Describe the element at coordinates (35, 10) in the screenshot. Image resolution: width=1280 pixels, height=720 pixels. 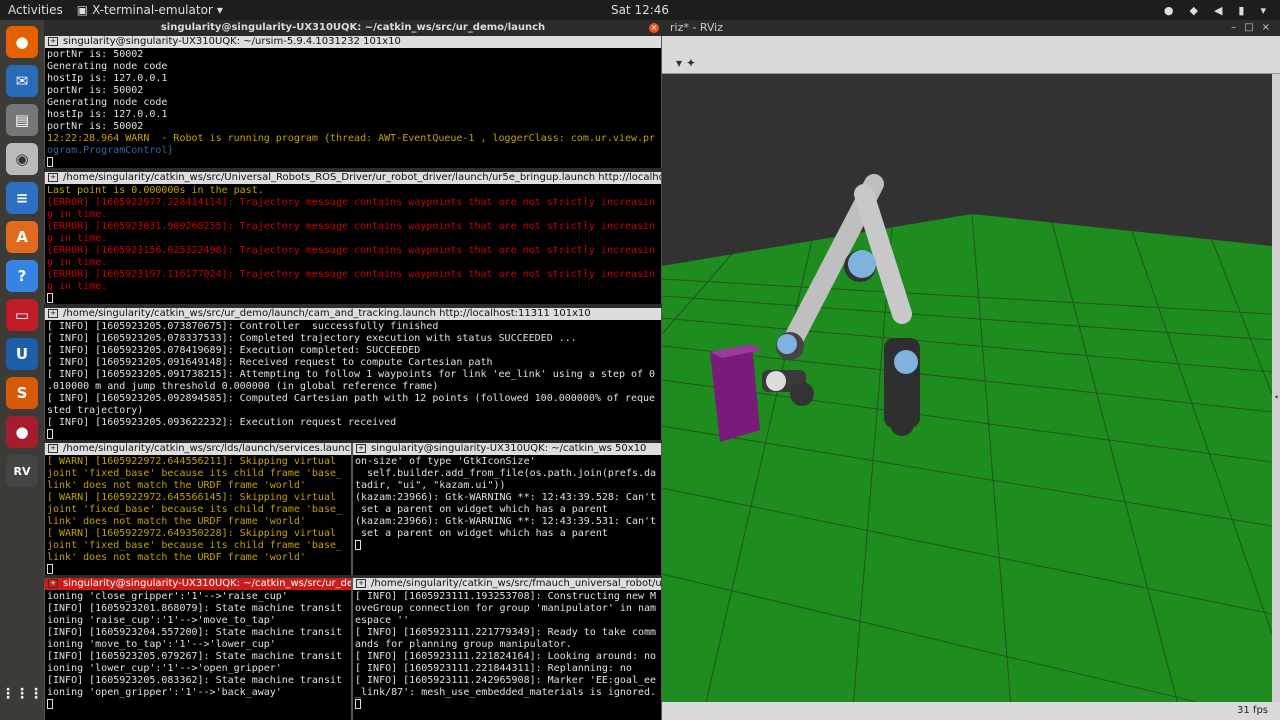
I see `activities-button: Activities` at that location.